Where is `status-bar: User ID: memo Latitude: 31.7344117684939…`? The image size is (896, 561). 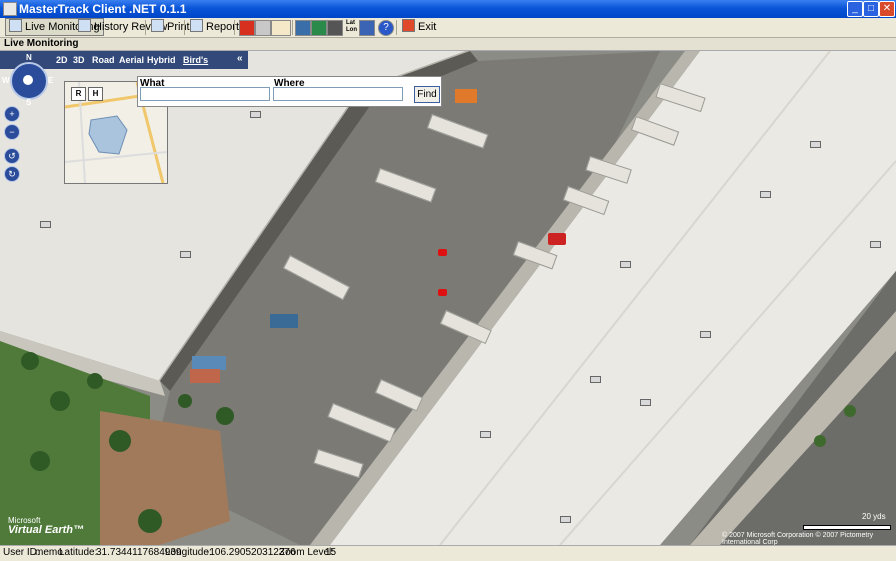 status-bar: User ID: memo Latitude: 31.7344117684939… is located at coordinates (448, 553).